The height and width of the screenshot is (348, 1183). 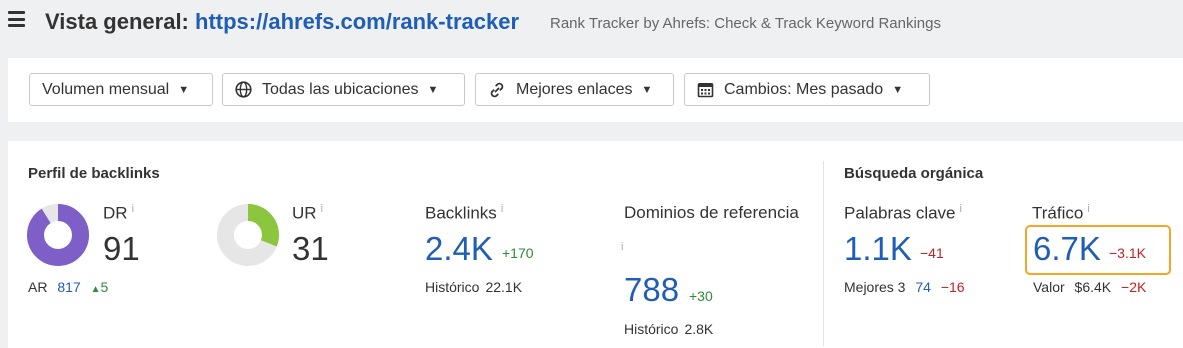 I want to click on ref-domains-value: 788, so click(x=651, y=290).